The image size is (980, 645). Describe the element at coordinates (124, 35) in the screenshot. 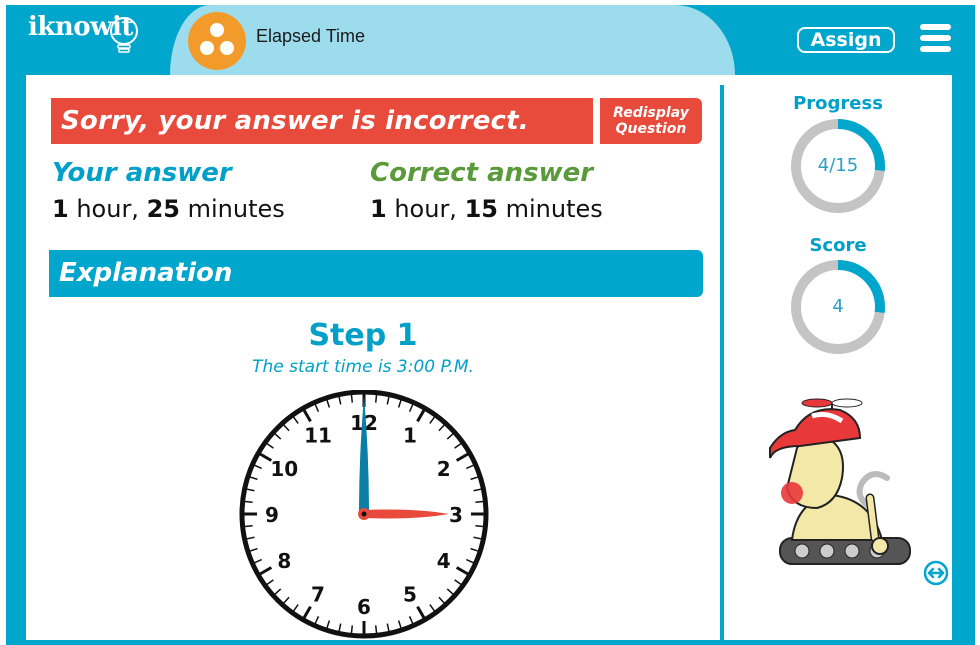

I see `lightbulb-icon` at that location.